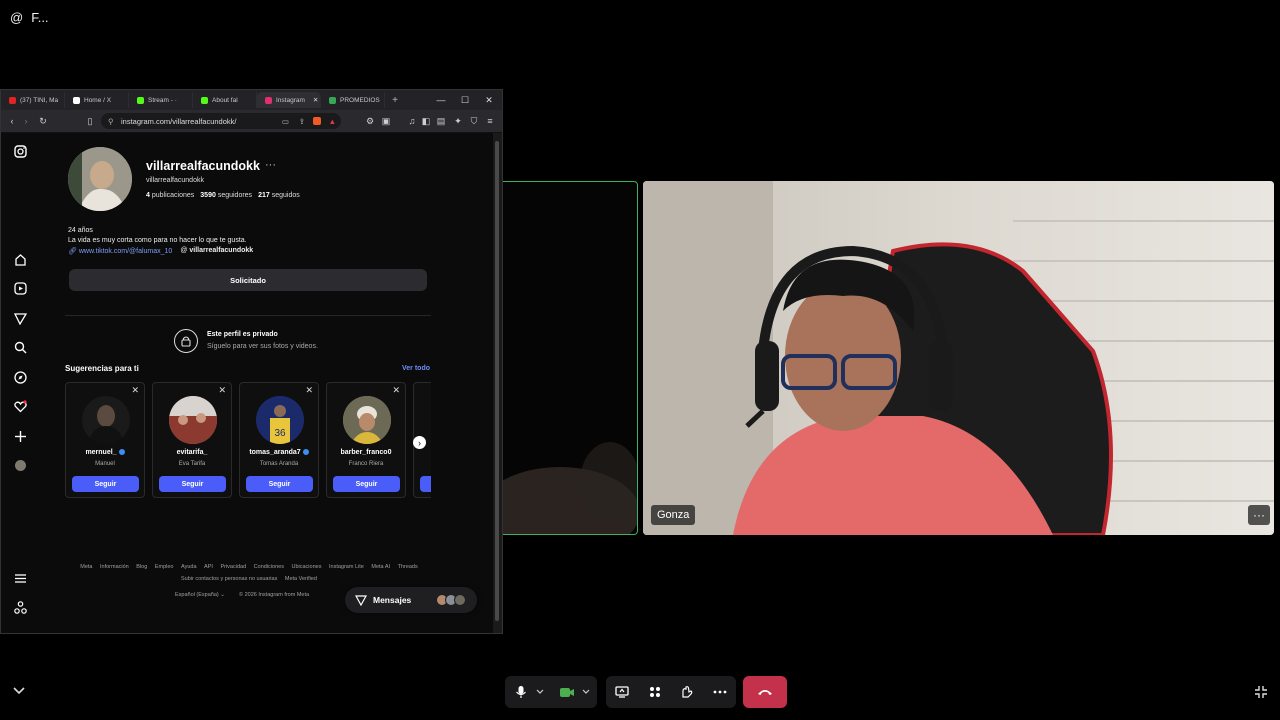  What do you see at coordinates (216, 251) in the screenshot?
I see `threads-link: @ villarrealfacundokk` at bounding box center [216, 251].